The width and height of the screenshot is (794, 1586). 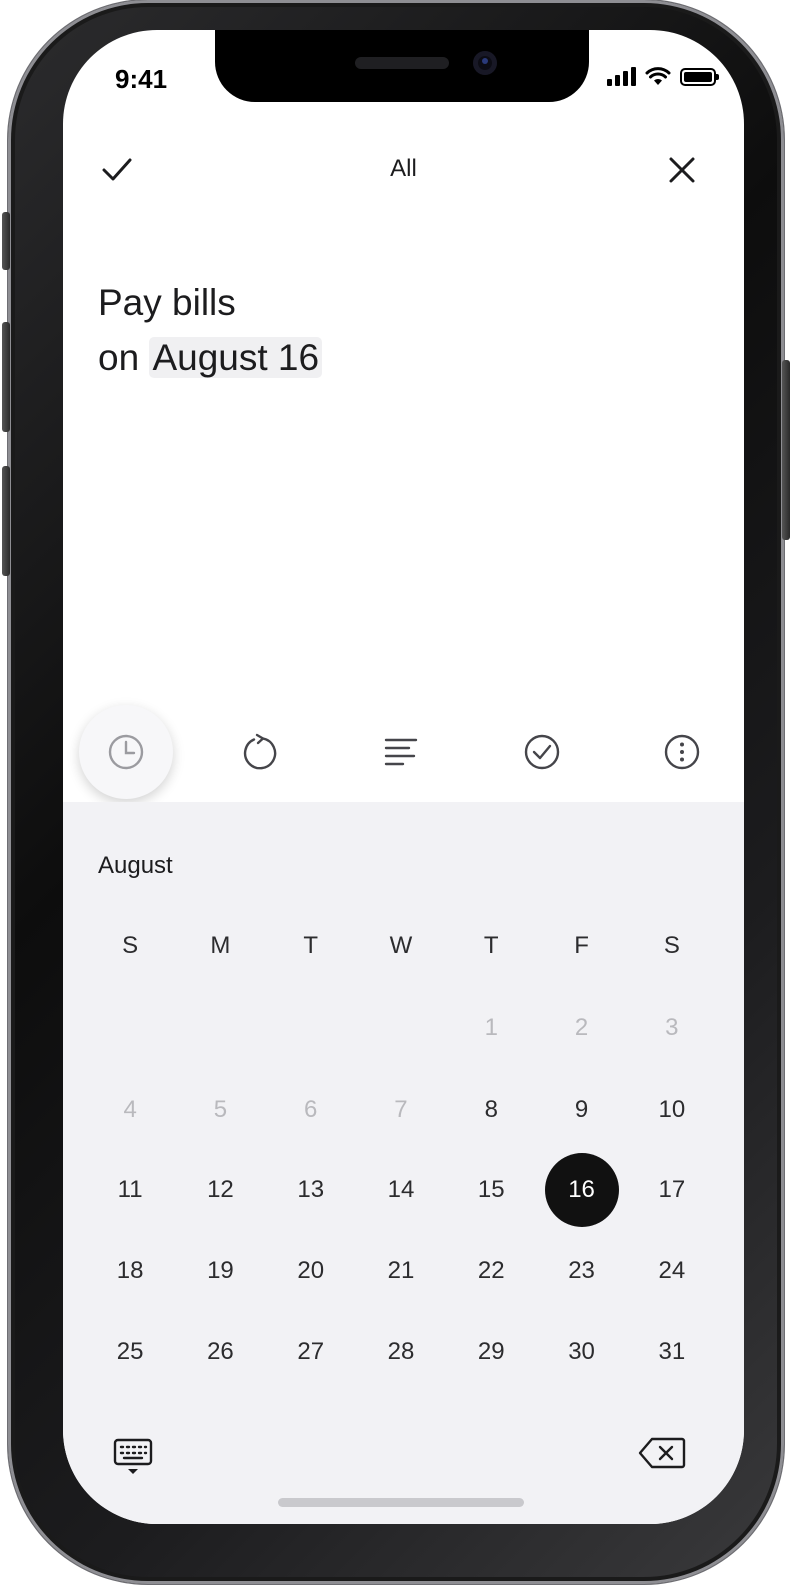 What do you see at coordinates (119, 357) in the screenshot?
I see `date-prefix: on` at bounding box center [119, 357].